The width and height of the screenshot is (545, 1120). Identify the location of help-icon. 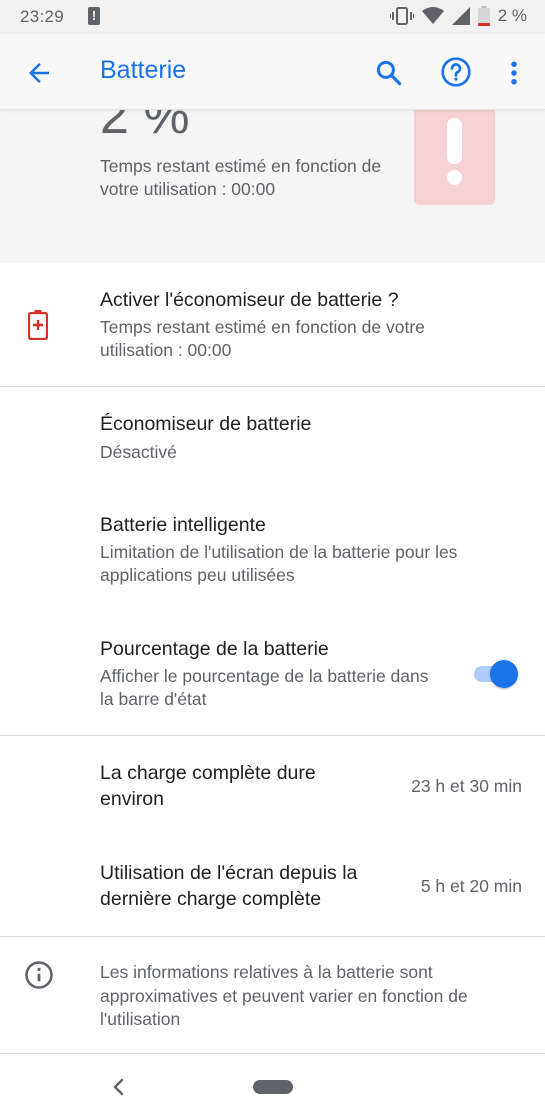
(456, 72).